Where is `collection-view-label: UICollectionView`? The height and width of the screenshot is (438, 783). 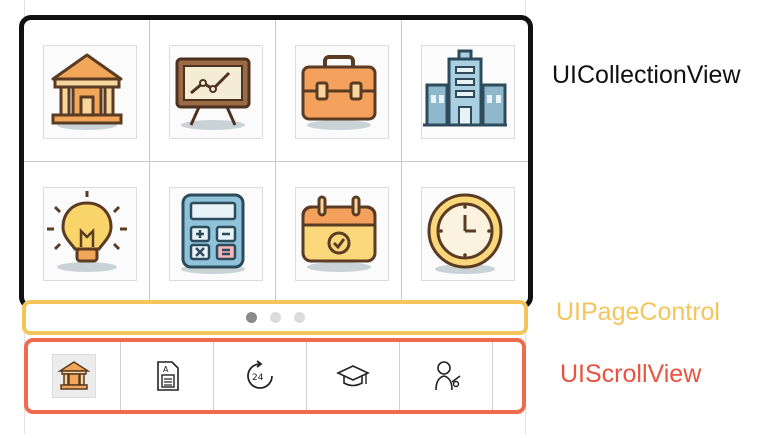
collection-view-label: UICollectionView is located at coordinates (646, 75).